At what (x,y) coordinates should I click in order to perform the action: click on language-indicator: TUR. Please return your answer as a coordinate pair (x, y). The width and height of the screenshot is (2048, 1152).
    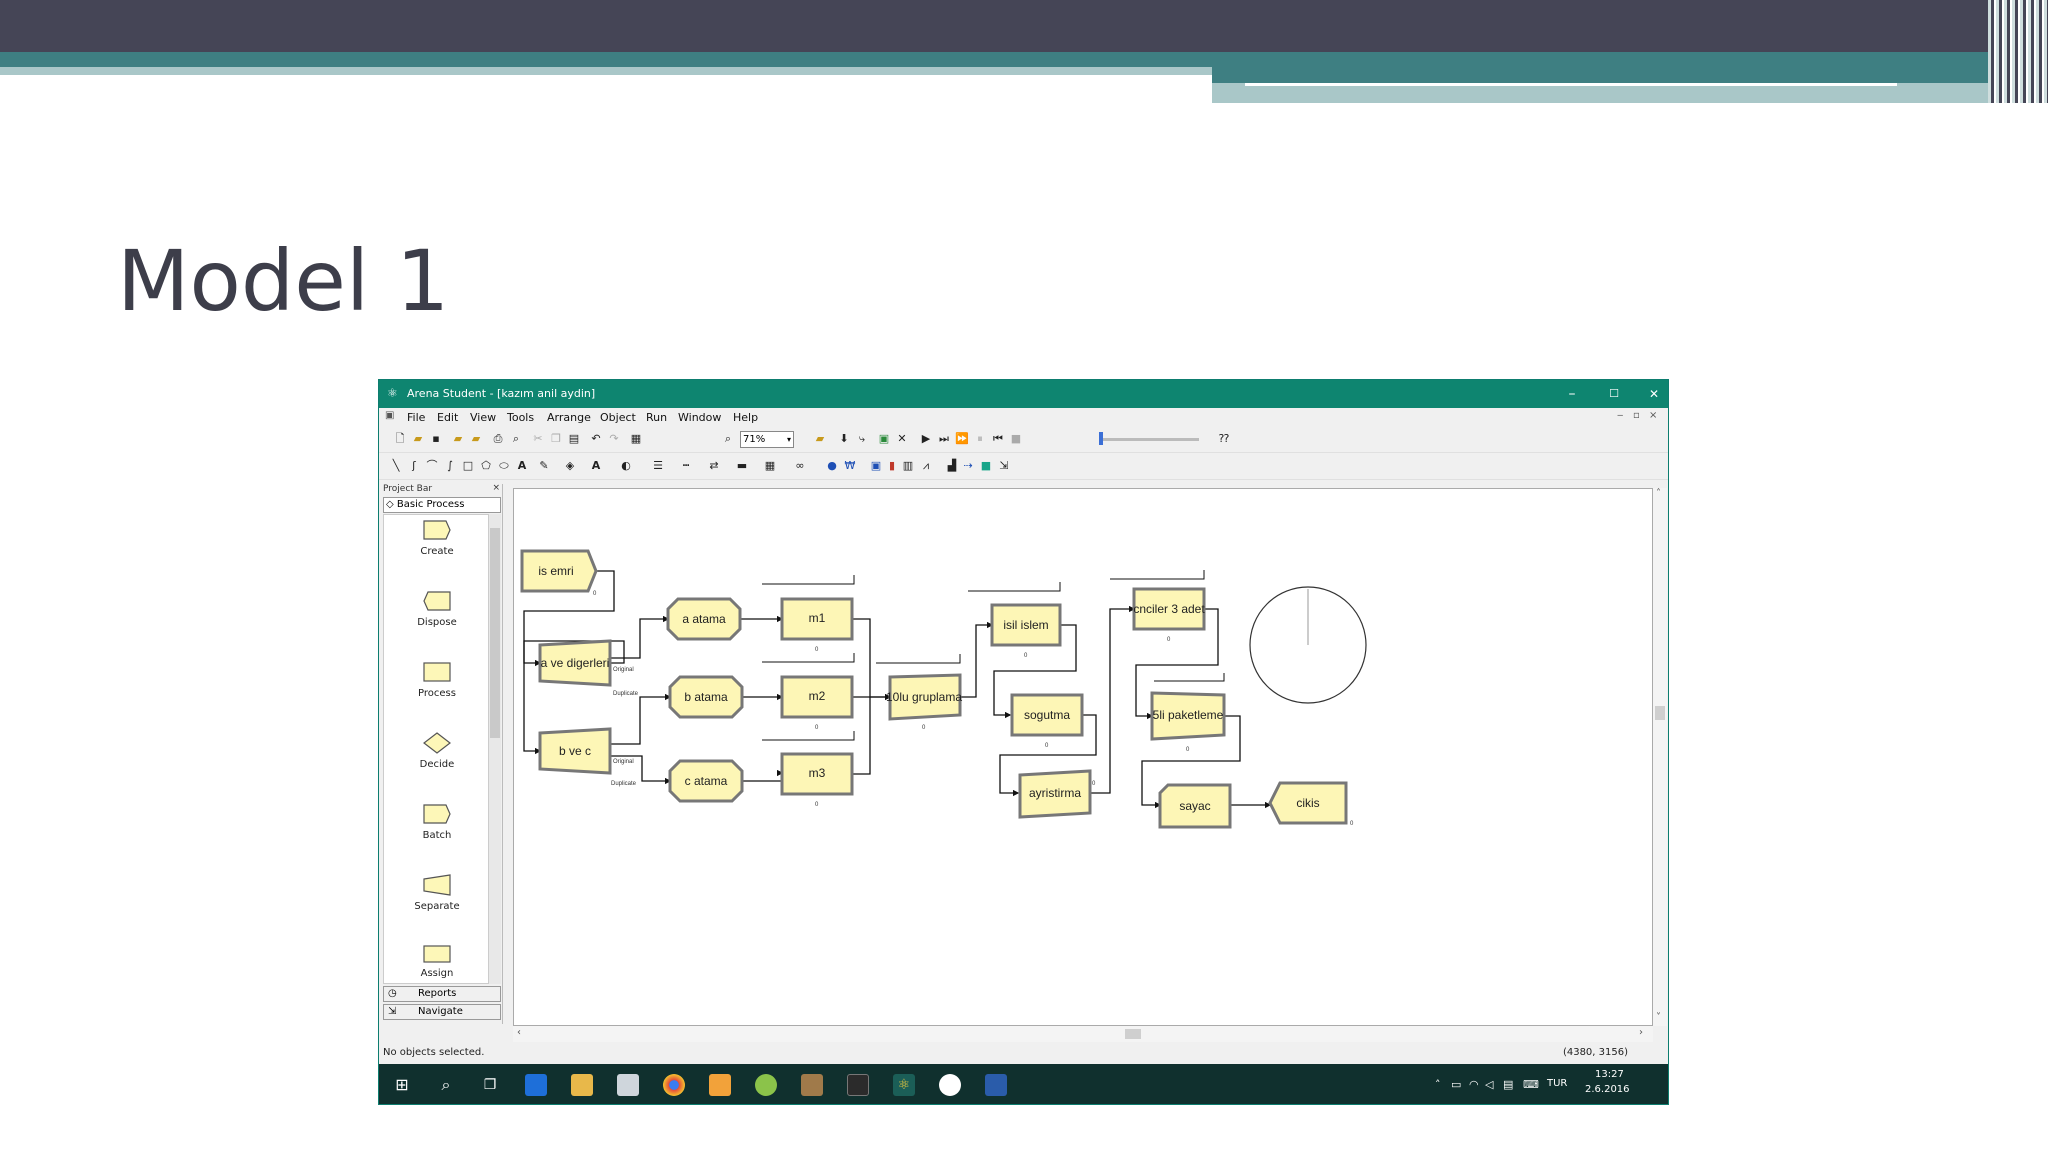
    Looking at the image, I should click on (1557, 1083).